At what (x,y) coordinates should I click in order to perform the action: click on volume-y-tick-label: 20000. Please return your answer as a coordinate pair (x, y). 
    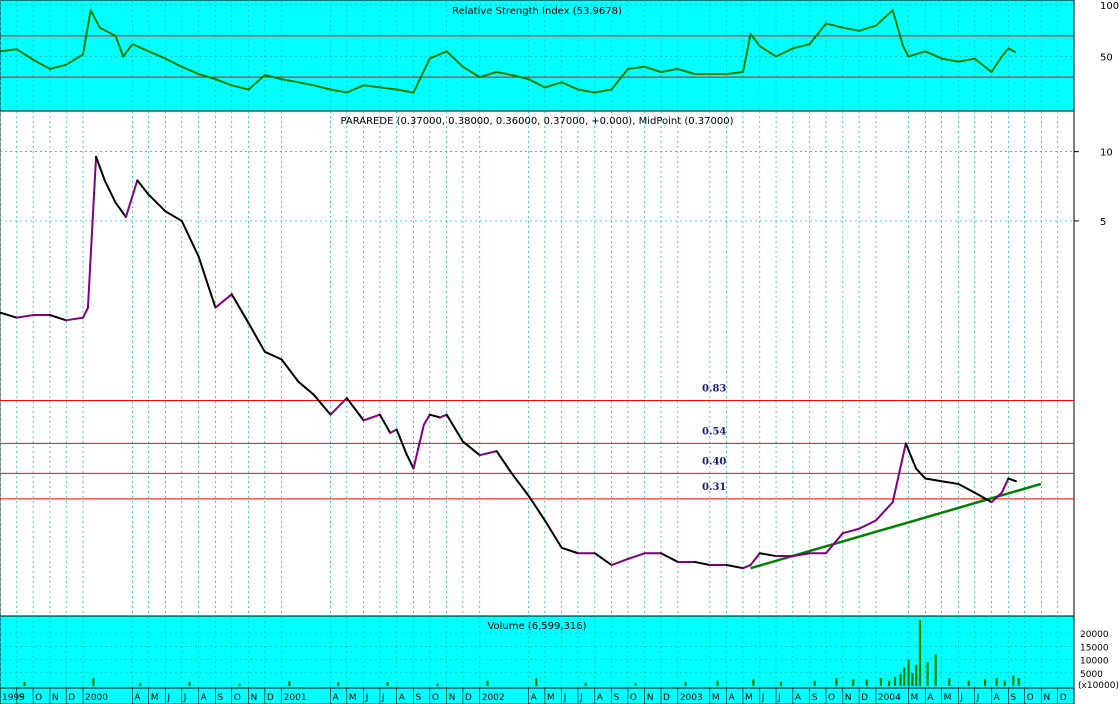
    Looking at the image, I should click on (1094, 635).